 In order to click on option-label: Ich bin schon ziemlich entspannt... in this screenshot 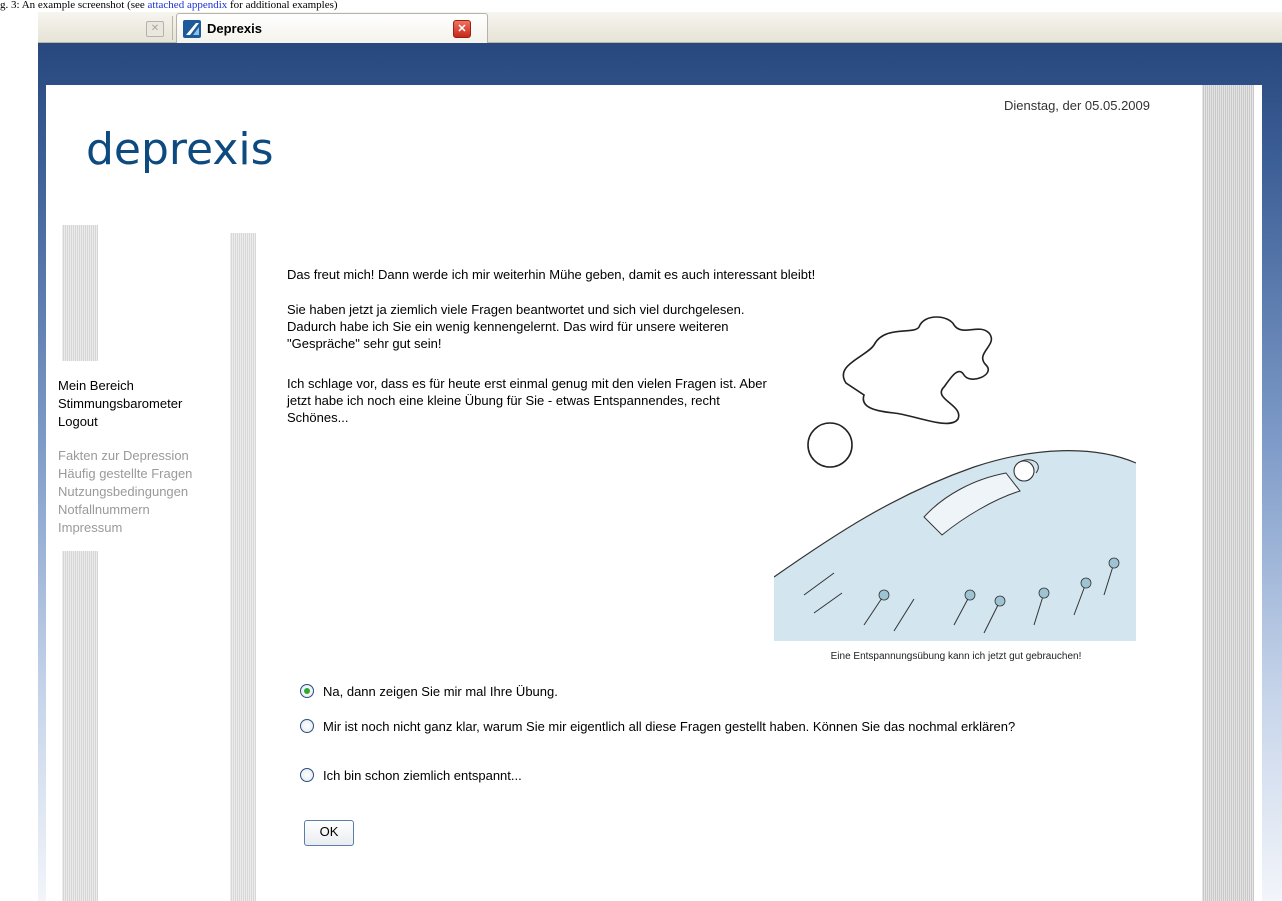, I will do `click(422, 775)`.